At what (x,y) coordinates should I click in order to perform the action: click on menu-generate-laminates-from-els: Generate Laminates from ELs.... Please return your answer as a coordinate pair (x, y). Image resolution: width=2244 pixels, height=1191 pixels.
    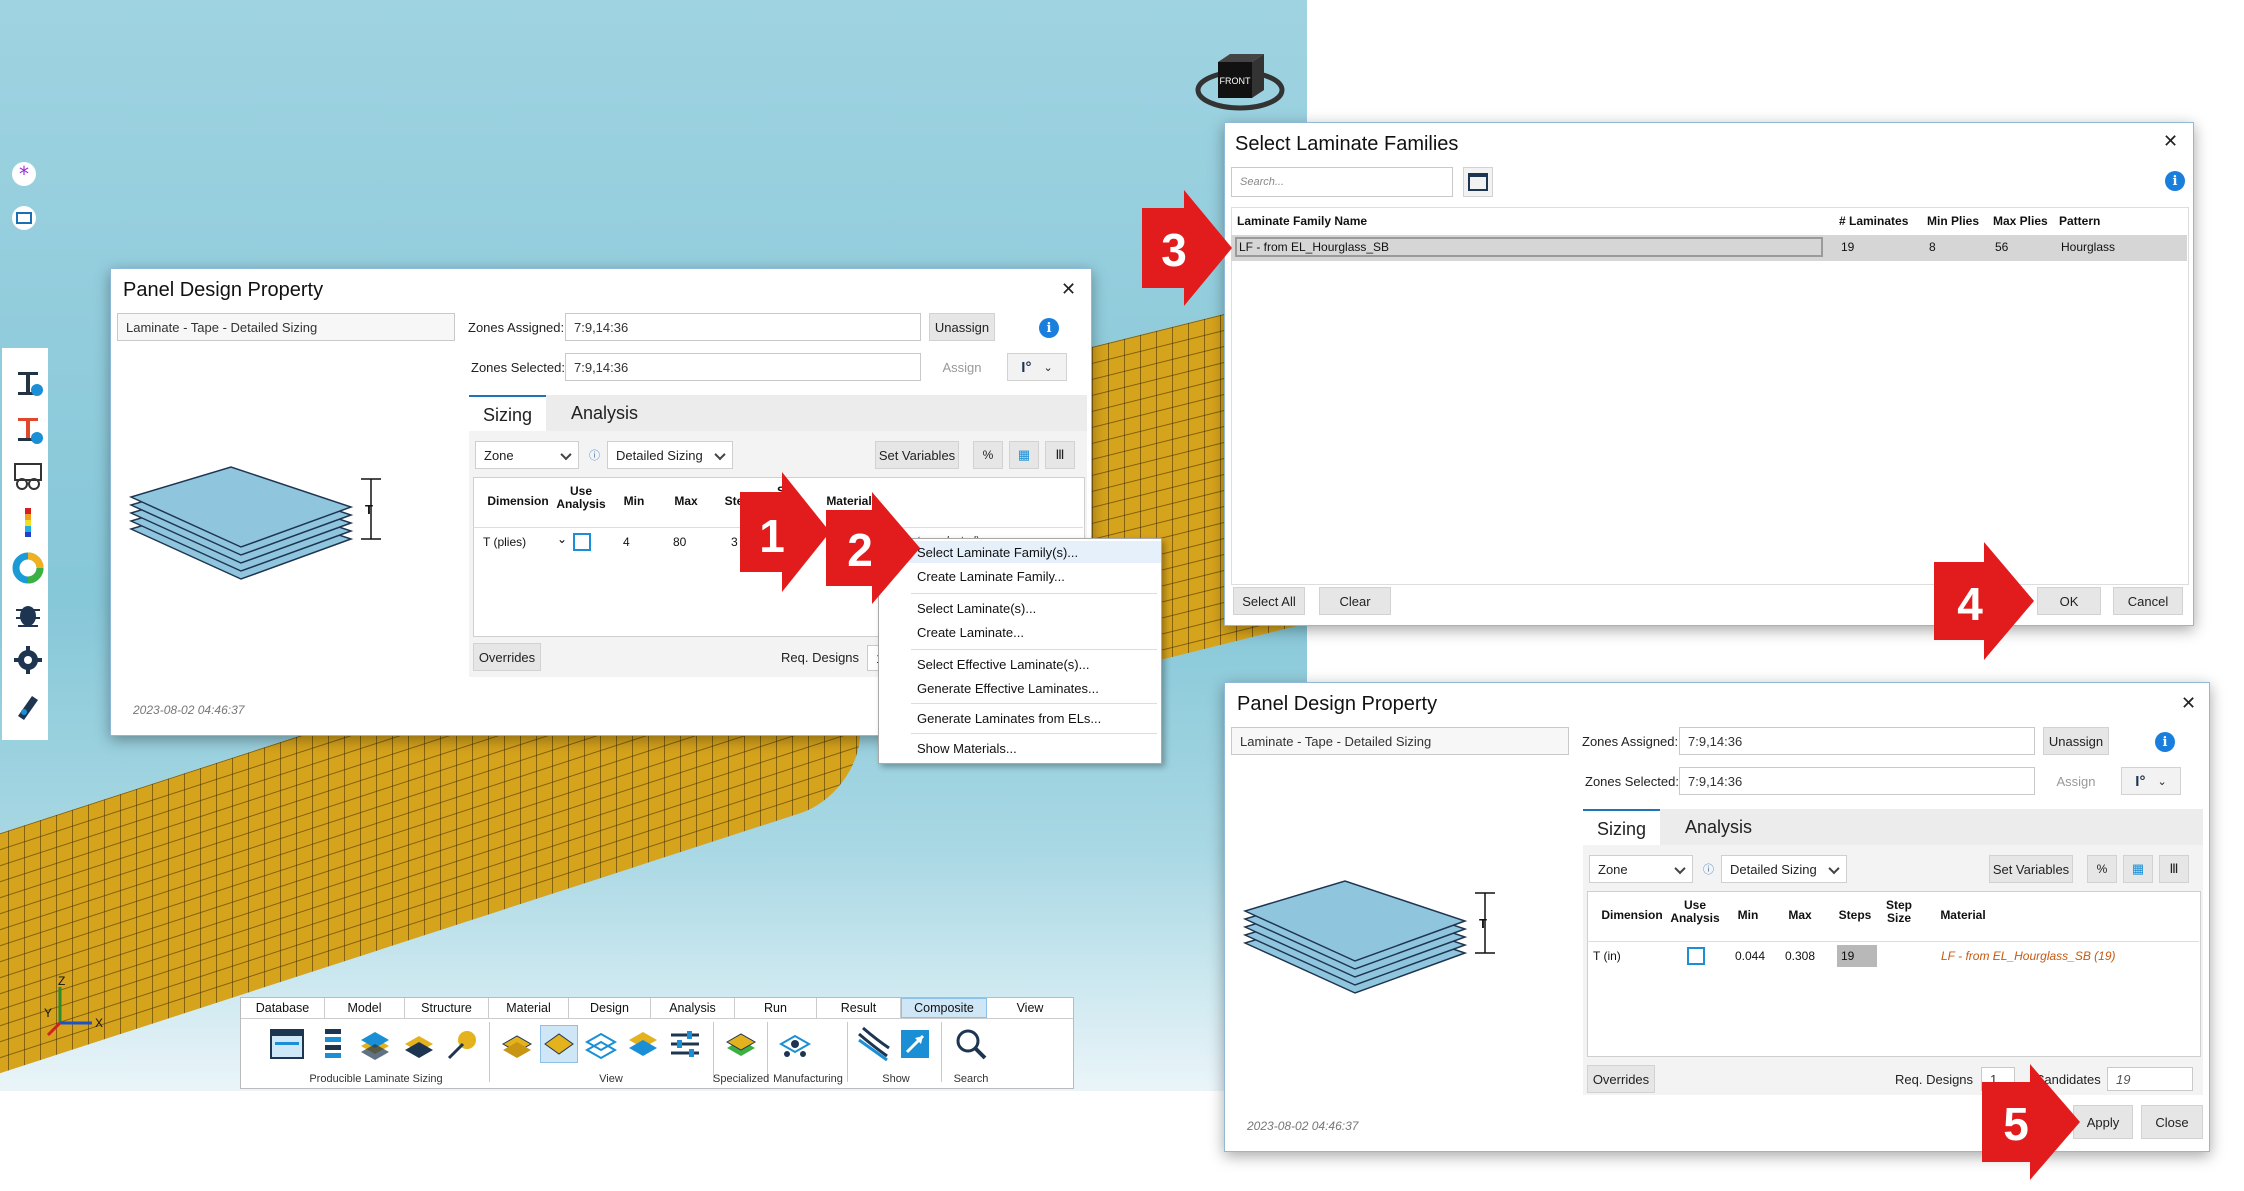
    Looking at the image, I should click on (1009, 718).